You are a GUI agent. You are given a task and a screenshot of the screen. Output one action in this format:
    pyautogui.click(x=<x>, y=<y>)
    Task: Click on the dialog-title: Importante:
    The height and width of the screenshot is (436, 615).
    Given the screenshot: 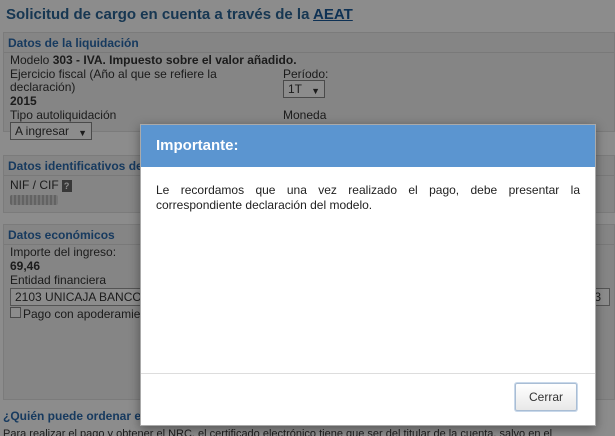 What is the action you would take?
    pyautogui.click(x=368, y=146)
    